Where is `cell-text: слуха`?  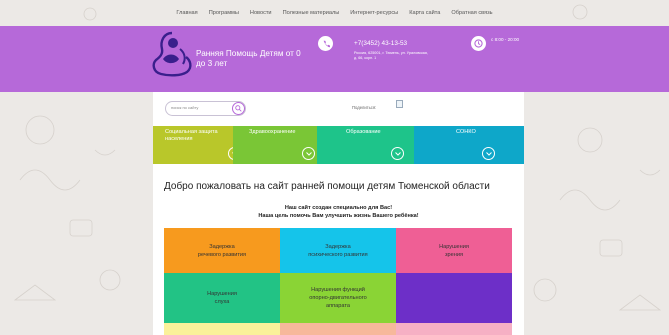 cell-text: слуха is located at coordinates (222, 302).